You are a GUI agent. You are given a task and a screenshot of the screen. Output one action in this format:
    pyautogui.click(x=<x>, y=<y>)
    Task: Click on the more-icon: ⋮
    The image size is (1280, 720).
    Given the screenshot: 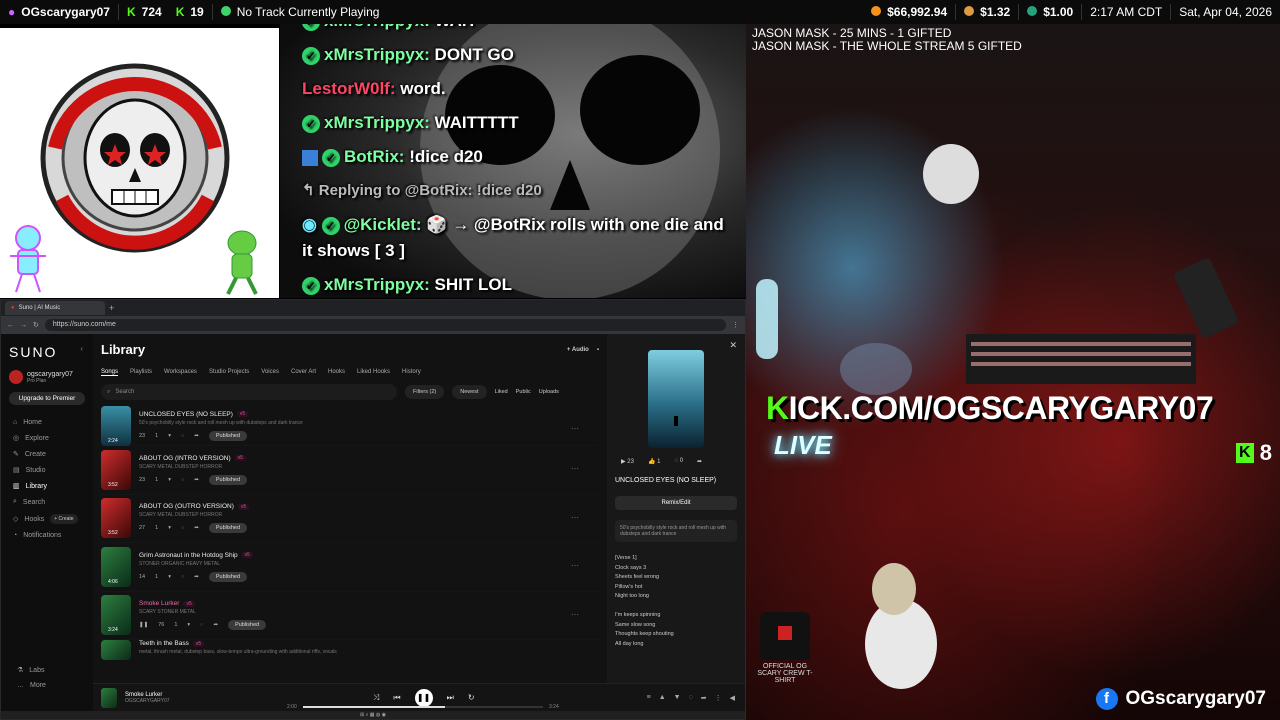 What is the action you would take?
    pyautogui.click(x=718, y=698)
    